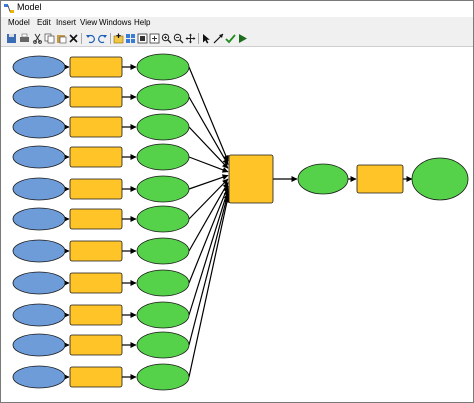 The width and height of the screenshot is (474, 403). Describe the element at coordinates (118, 38) in the screenshot. I see `add-data-icon` at that location.